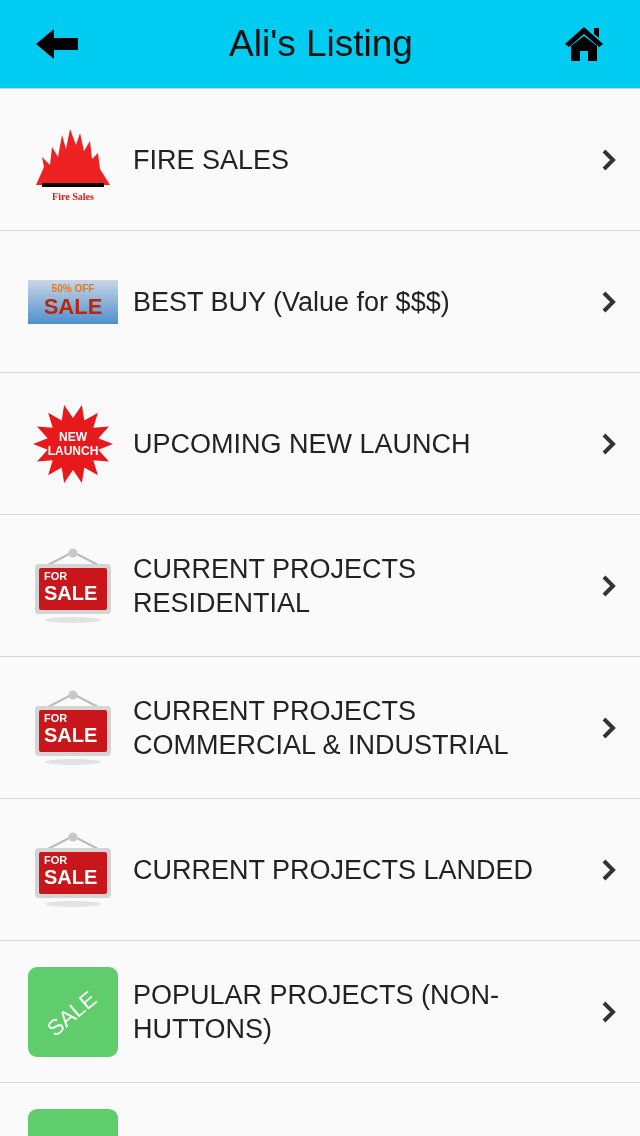  I want to click on icon-caption: Fire Sales, so click(73, 196).